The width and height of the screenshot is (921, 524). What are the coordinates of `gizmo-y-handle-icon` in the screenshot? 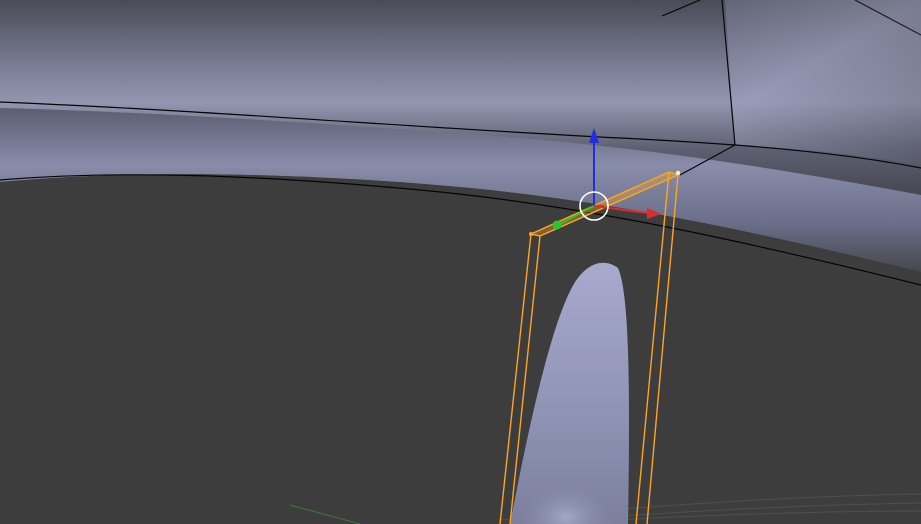 It's located at (557, 225).